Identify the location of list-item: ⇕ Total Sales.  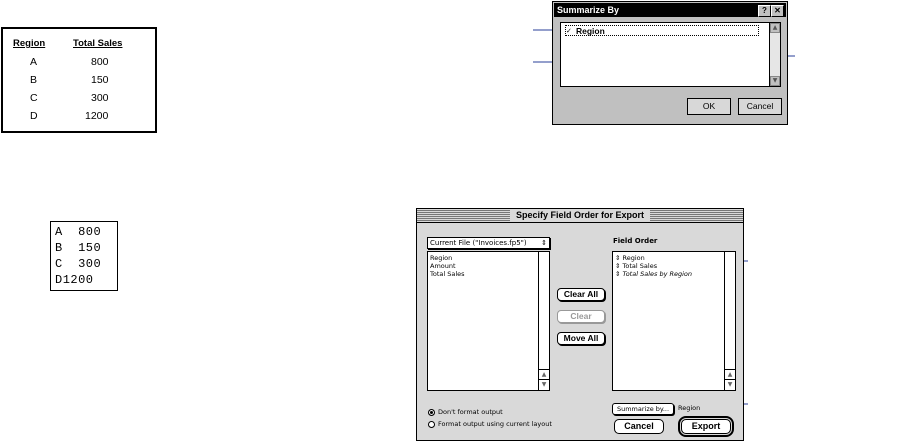
(636, 266).